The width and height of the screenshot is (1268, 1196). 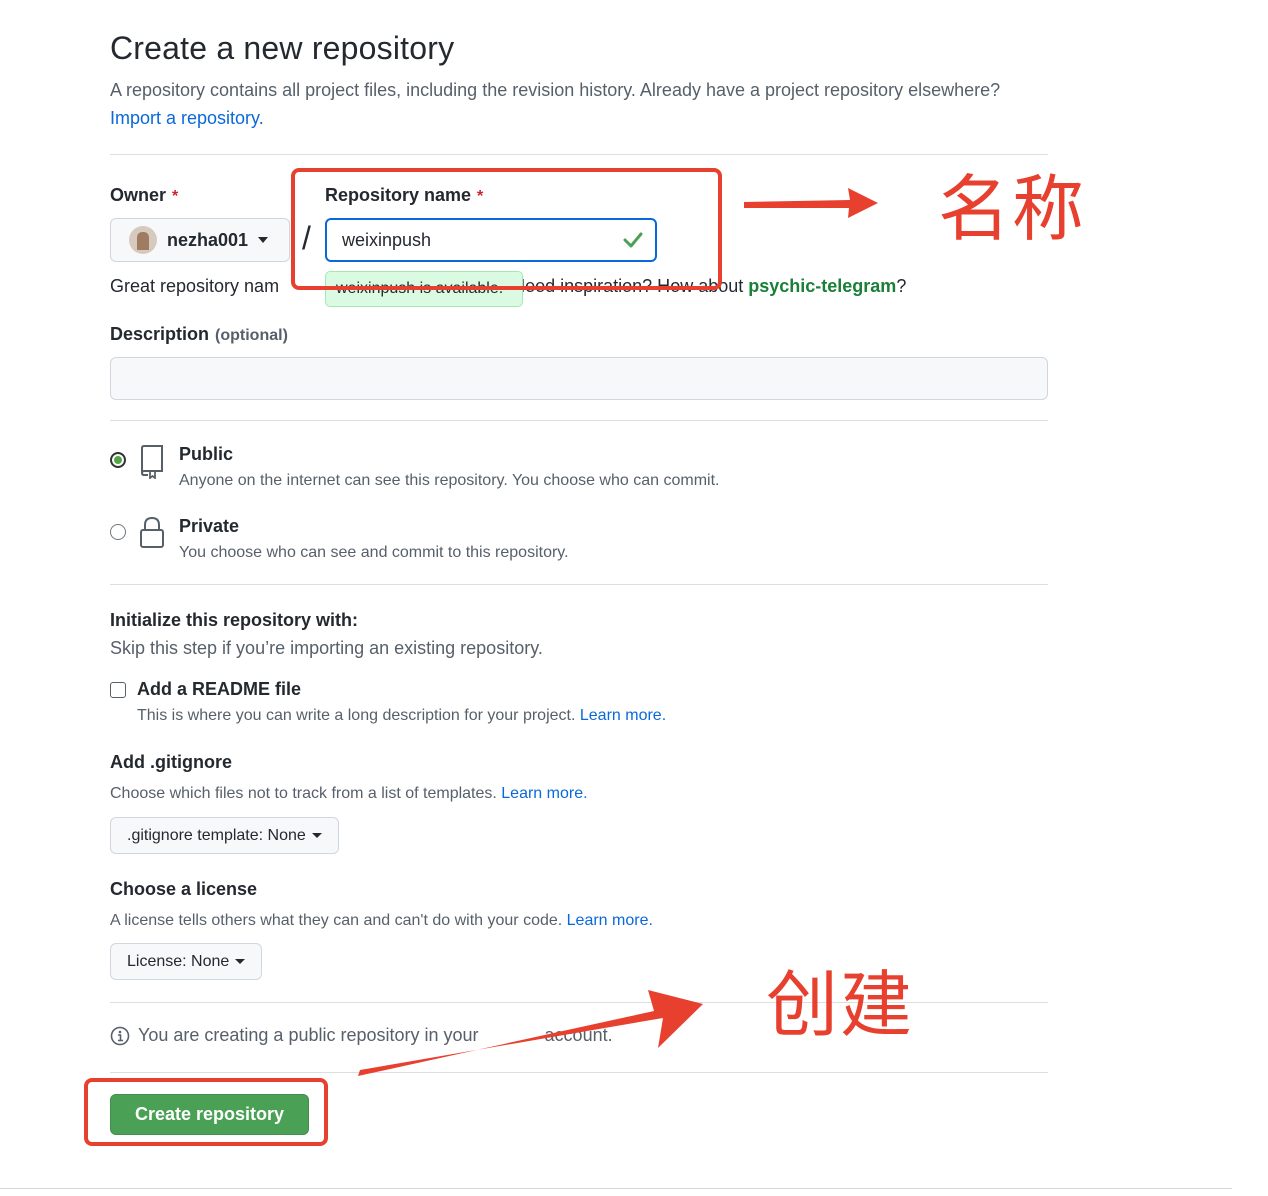 I want to click on private-option-title: Private, so click(x=209, y=526).